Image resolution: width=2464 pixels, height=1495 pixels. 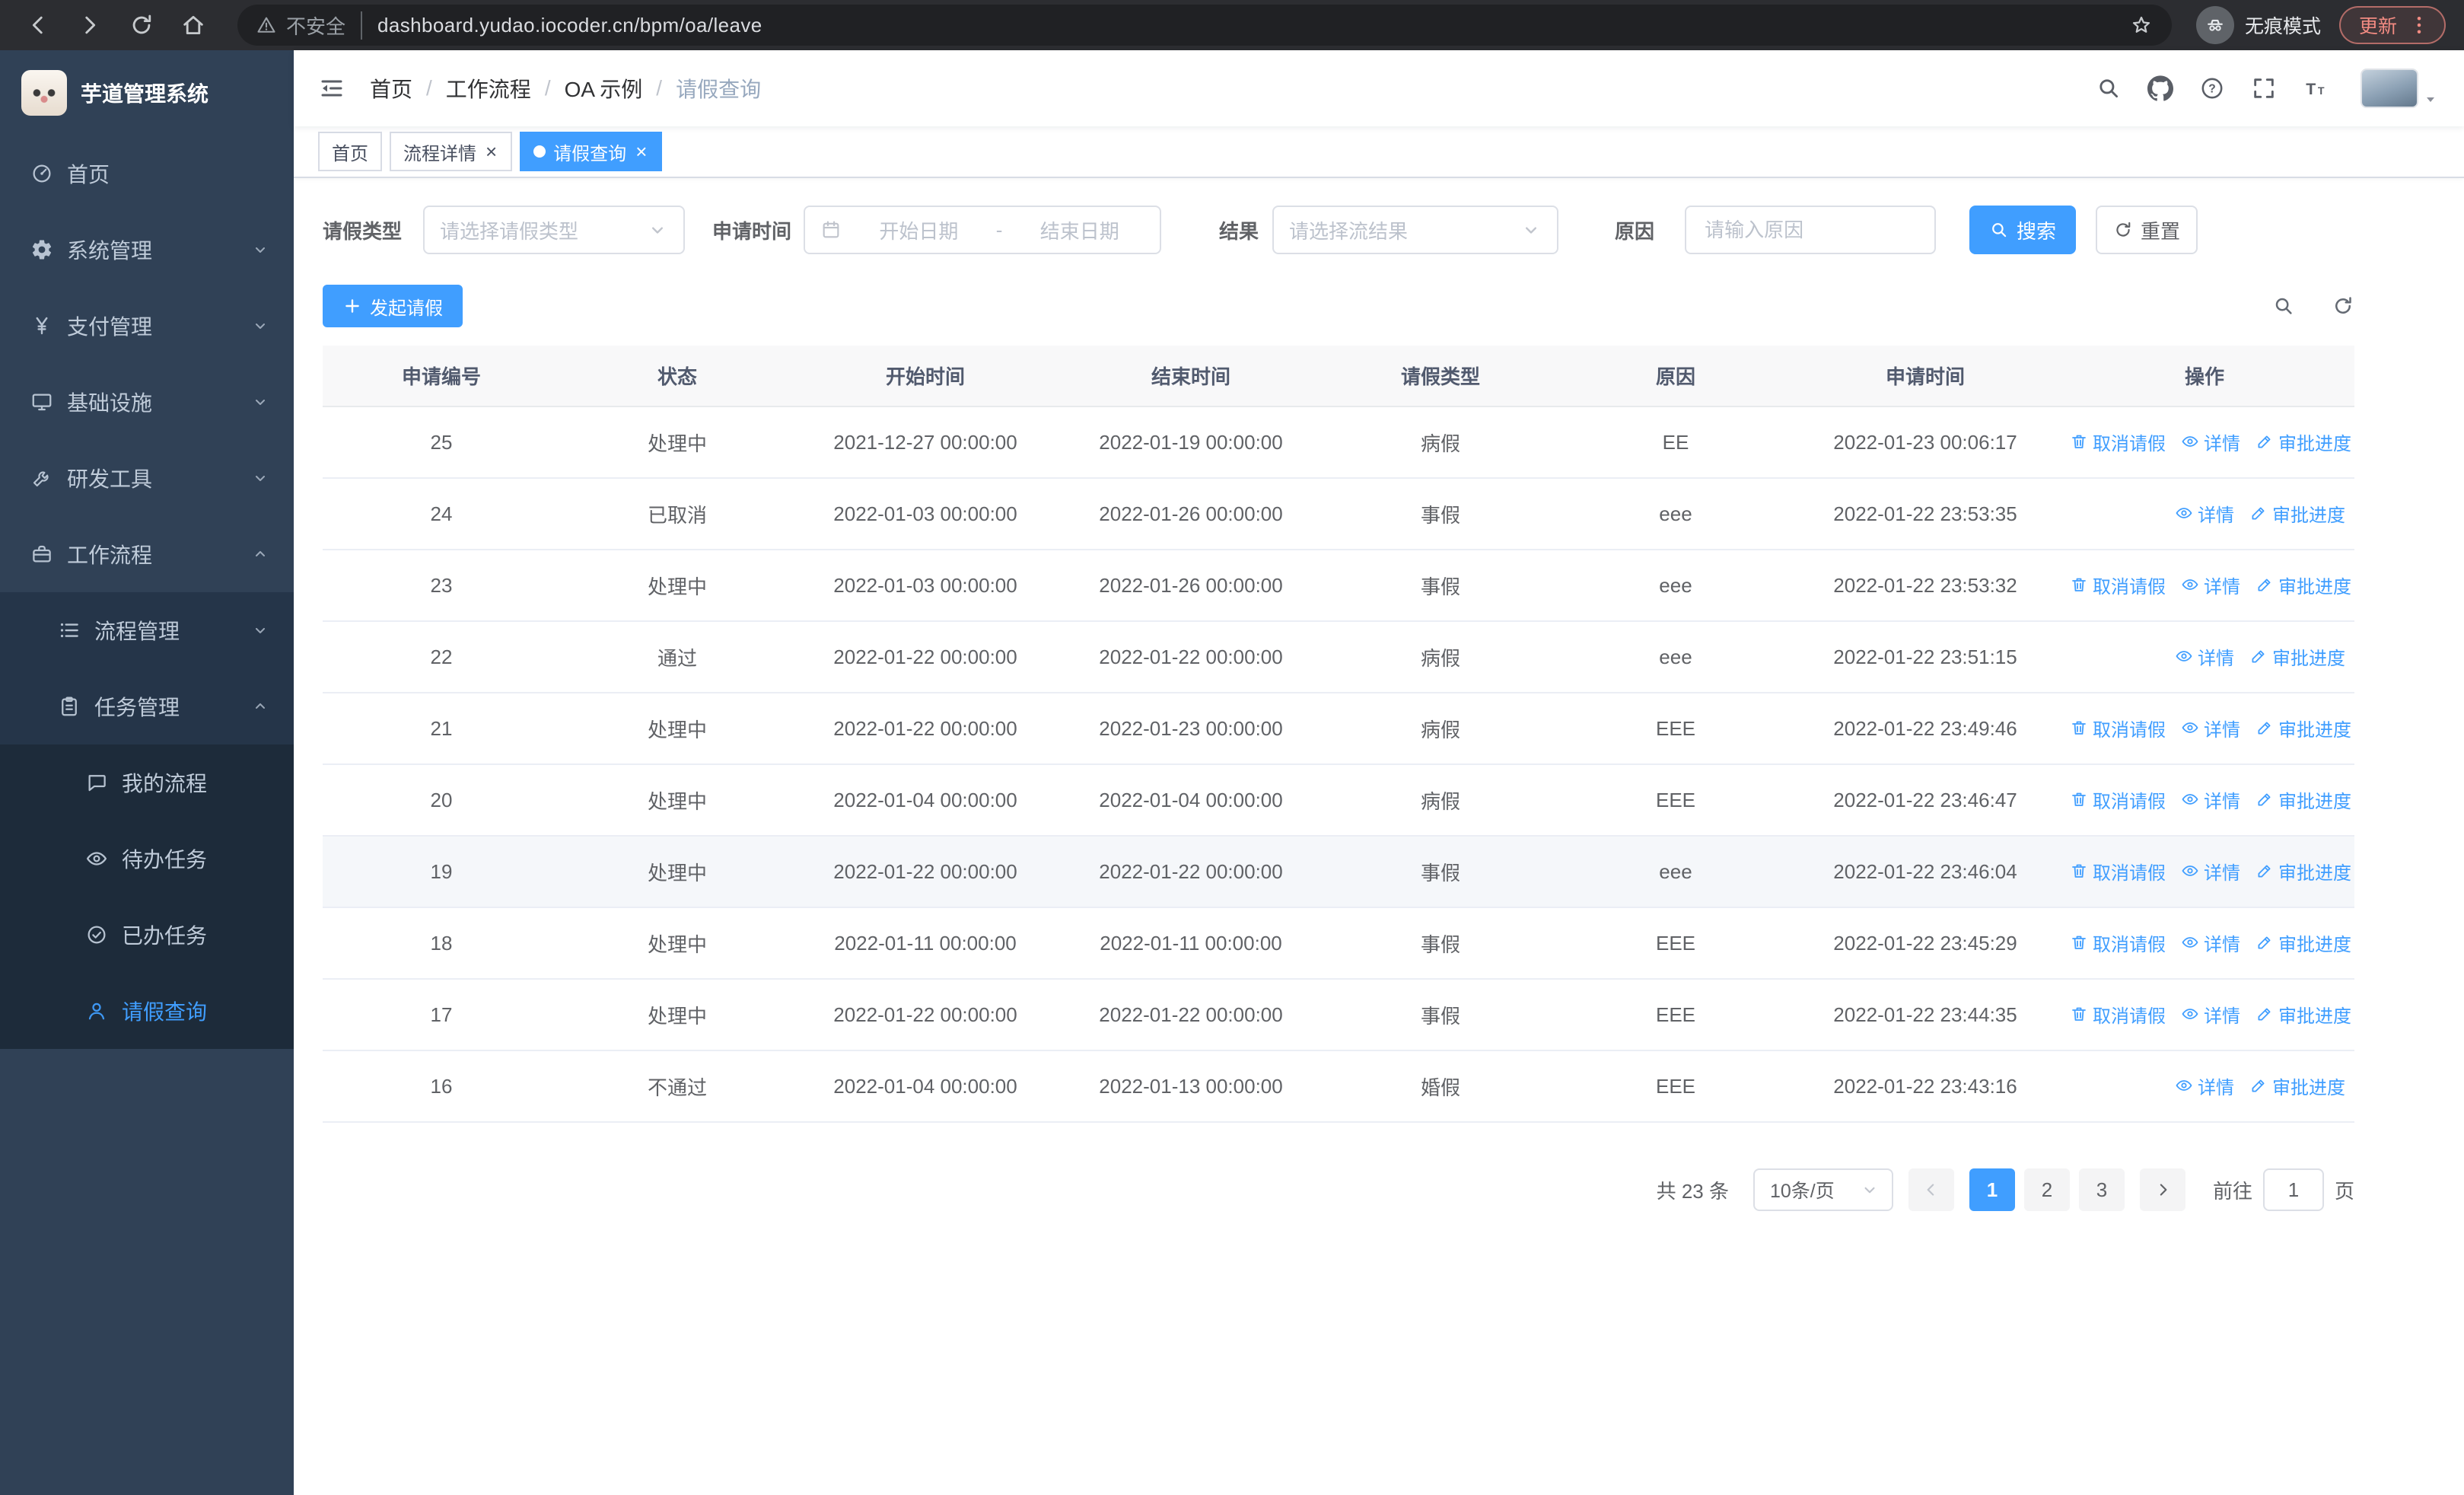 I want to click on leave-type-select: 请选择请假类型, so click(x=554, y=230).